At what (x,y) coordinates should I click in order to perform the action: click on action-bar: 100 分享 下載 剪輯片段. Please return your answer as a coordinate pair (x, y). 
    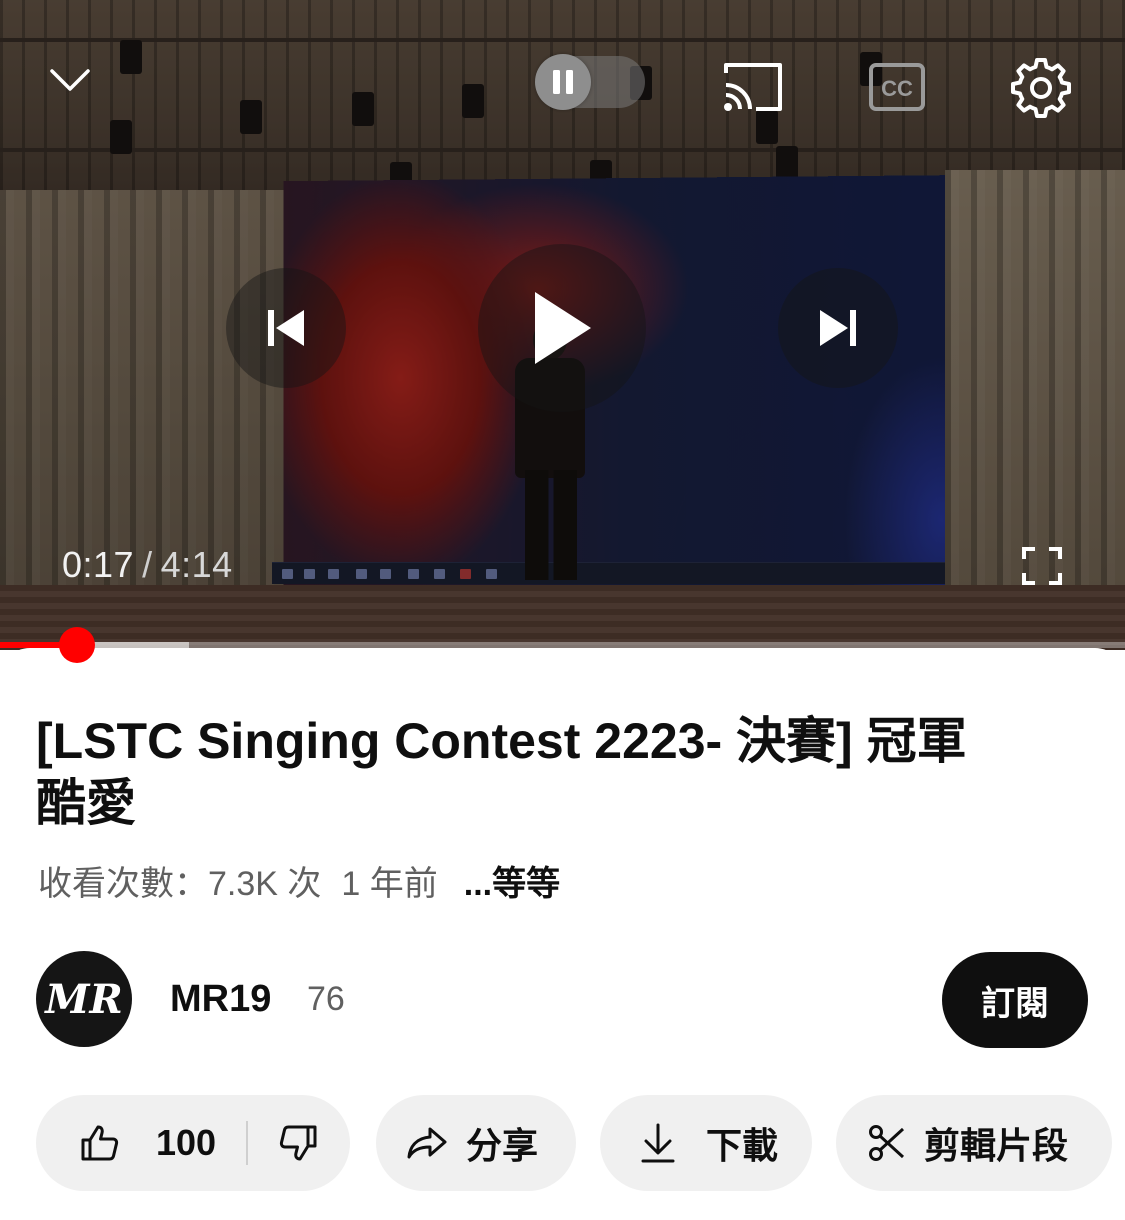
    Looking at the image, I should click on (576, 1143).